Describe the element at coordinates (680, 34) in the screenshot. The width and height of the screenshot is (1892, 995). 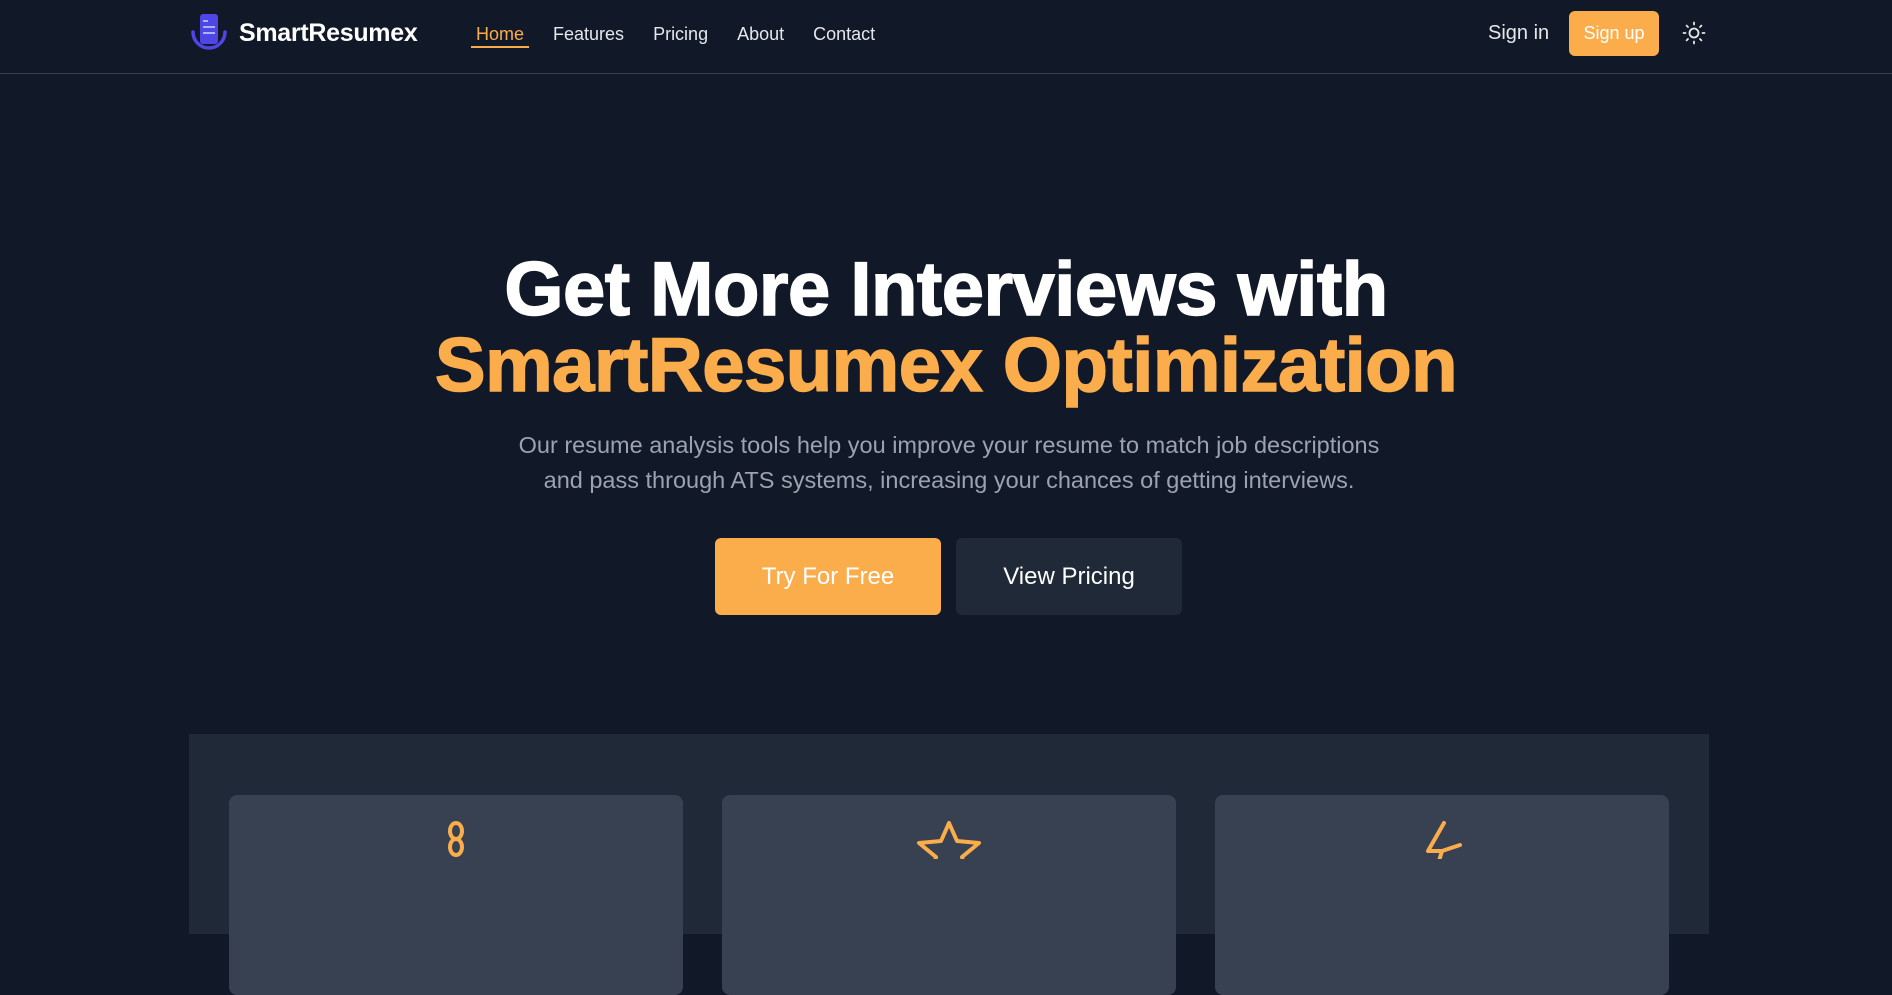
I see `nav-link-pricing: Pricing` at that location.